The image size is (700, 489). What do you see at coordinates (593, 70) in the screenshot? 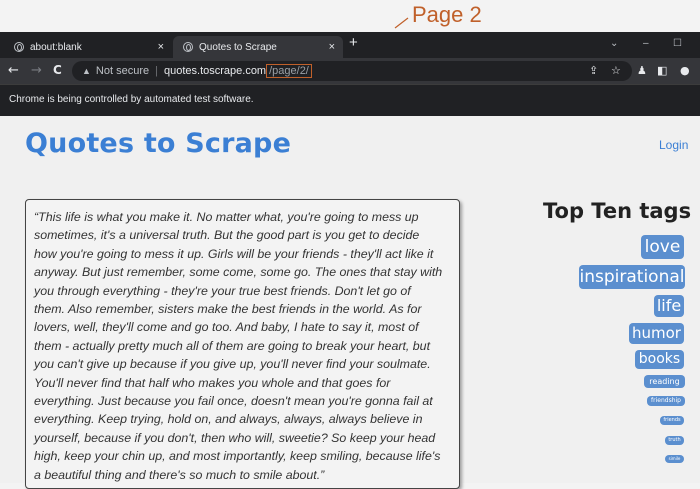
I see `share-icon: ⇪` at bounding box center [593, 70].